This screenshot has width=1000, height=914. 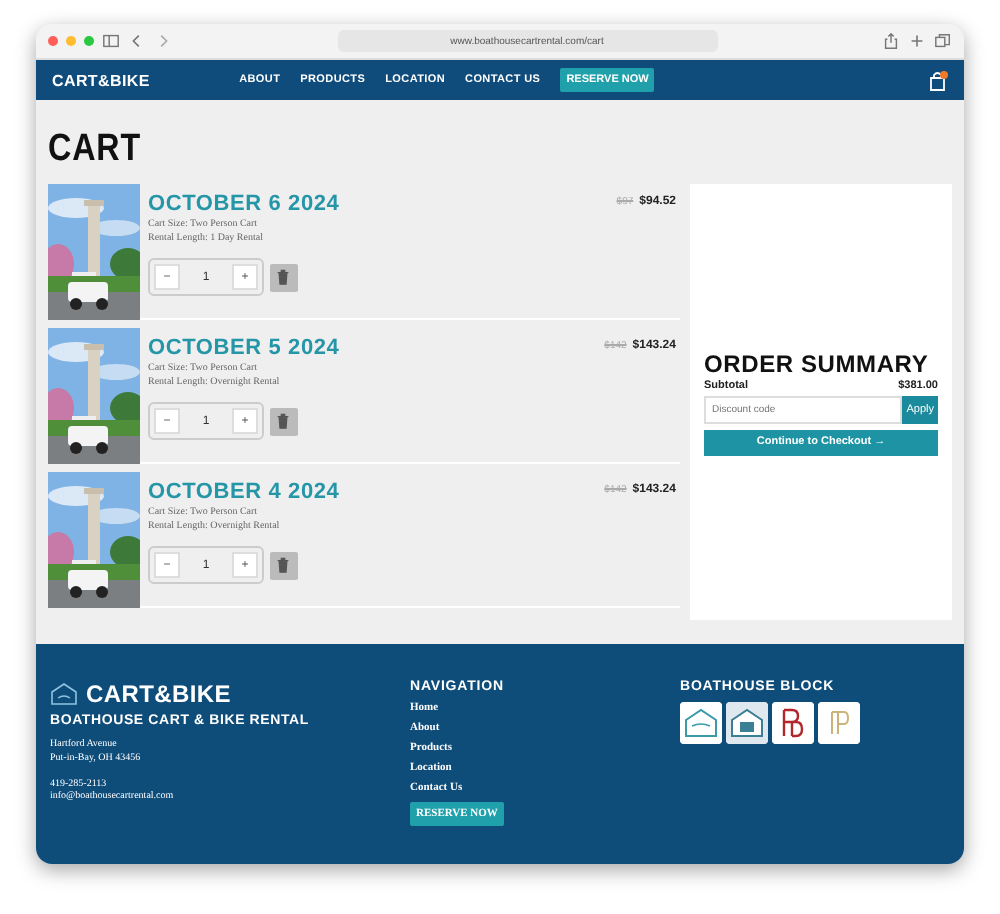 I want to click on house-icon, so click(x=64, y=694).